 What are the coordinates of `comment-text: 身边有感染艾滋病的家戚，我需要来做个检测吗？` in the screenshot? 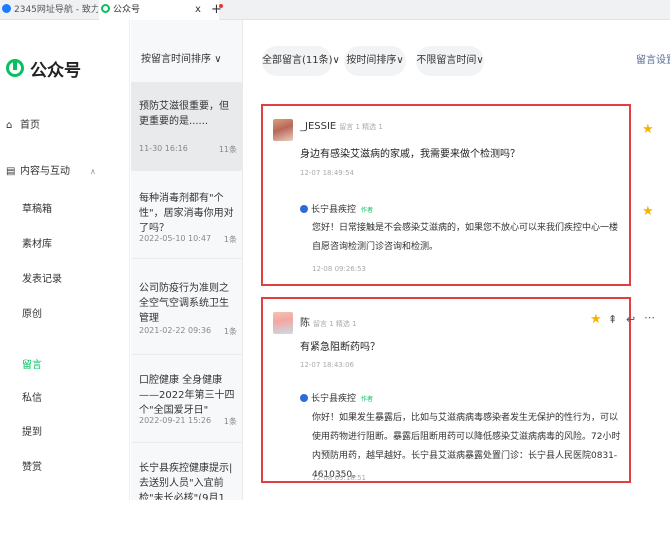 It's located at (410, 154).